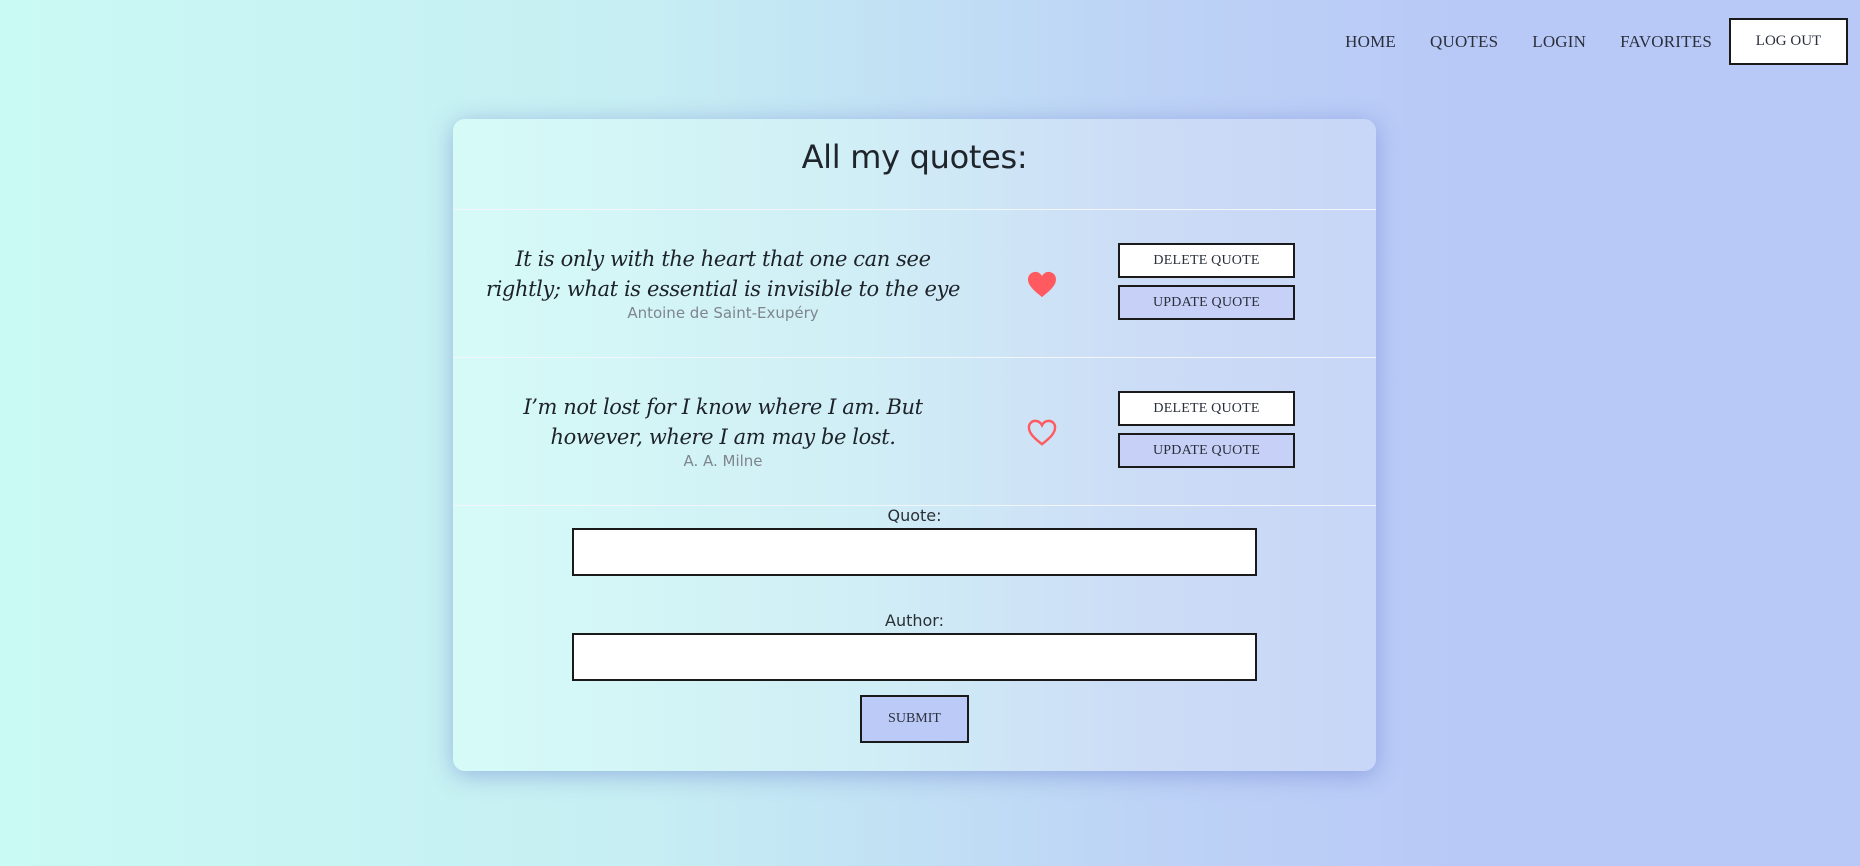 Image resolution: width=1860 pixels, height=866 pixels. I want to click on page-title: All my quotes:, so click(914, 157).